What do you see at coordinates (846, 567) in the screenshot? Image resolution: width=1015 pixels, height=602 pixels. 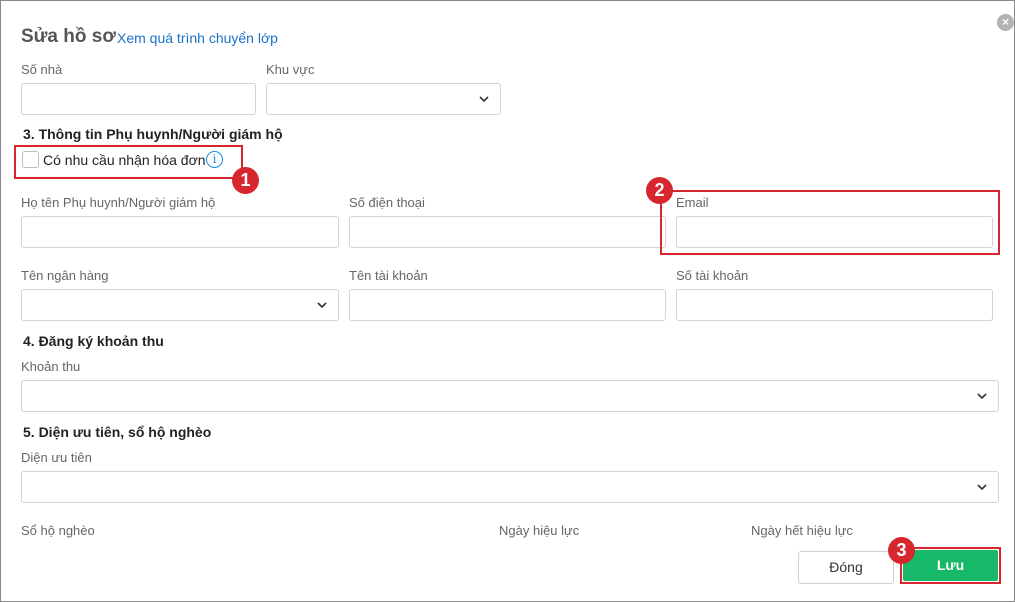 I see `close-button: Đóng` at bounding box center [846, 567].